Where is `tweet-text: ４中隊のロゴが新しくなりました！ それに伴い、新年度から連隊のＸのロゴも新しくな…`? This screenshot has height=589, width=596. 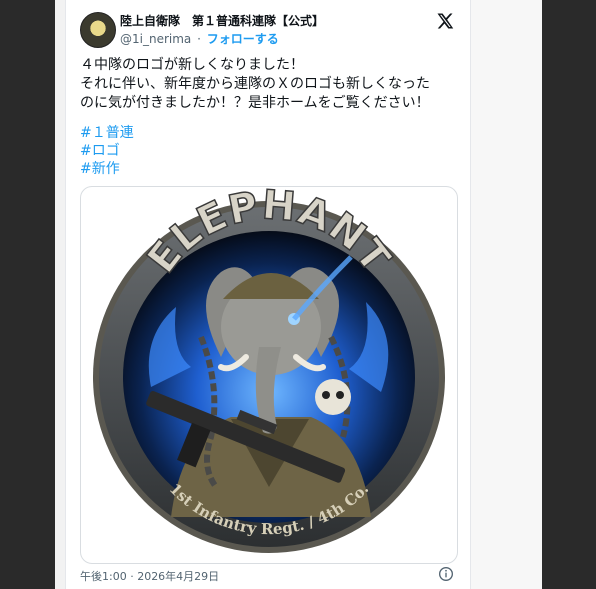
tweet-text: ４中隊のロゴが新しくなりました！ それに伴い、新年度から連隊のＸのロゴも新しくな… is located at coordinates (270, 84).